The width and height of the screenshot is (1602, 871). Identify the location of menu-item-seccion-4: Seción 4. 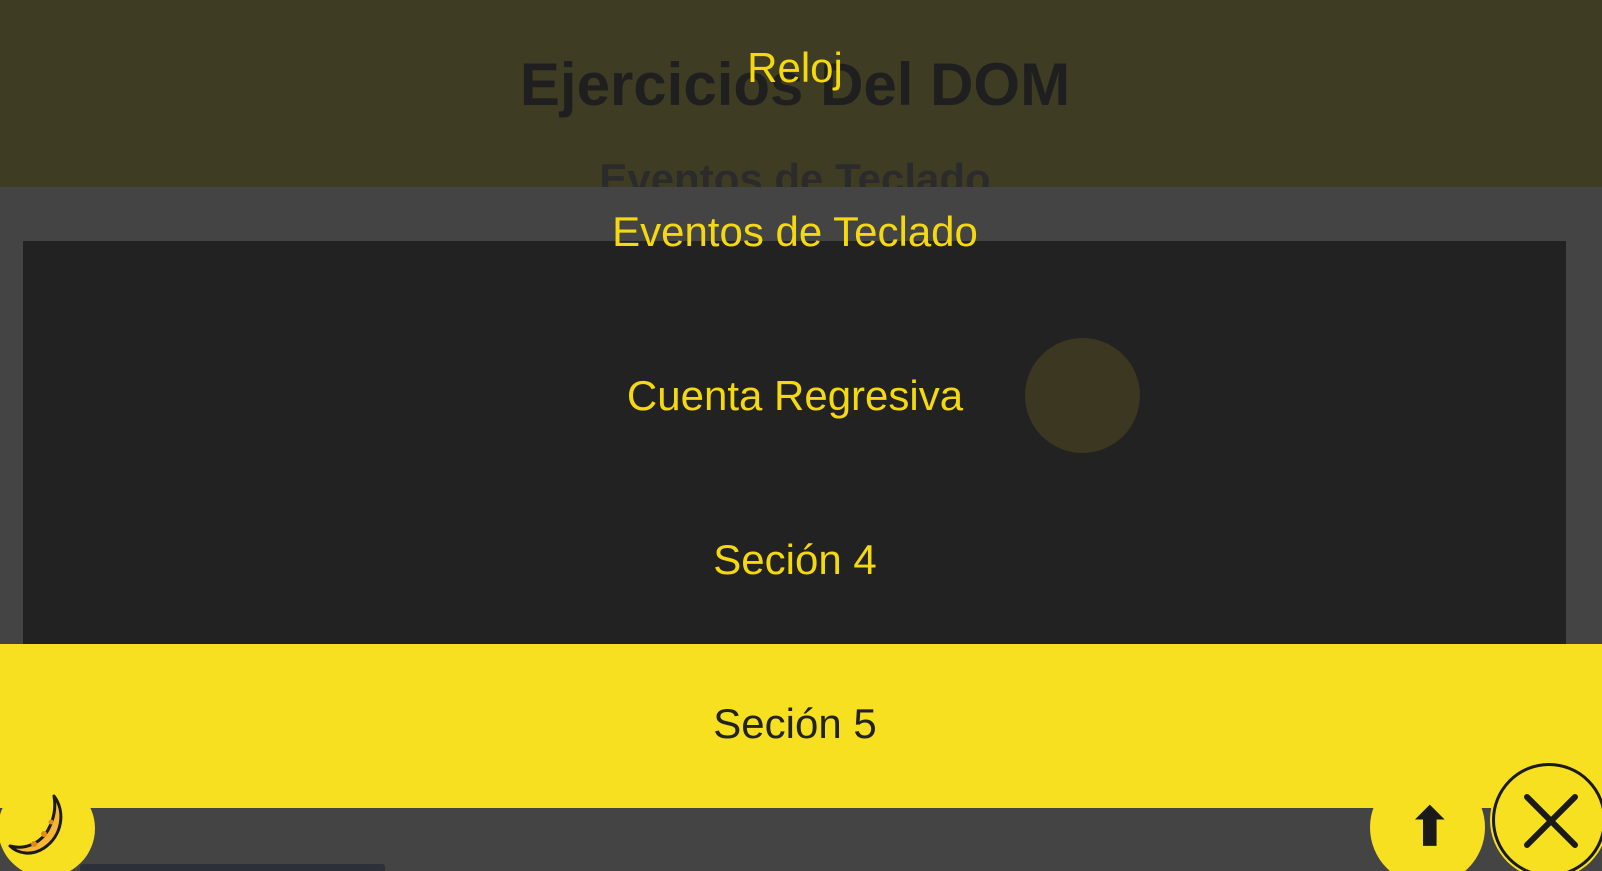
(795, 560).